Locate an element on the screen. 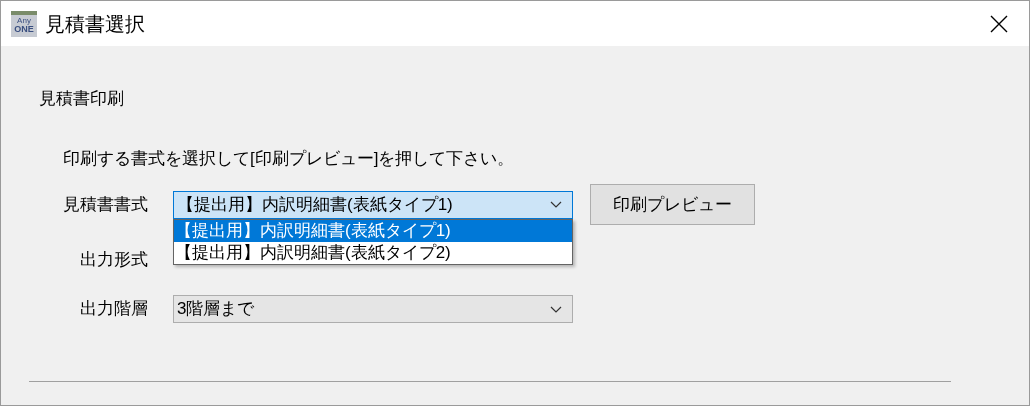 The width and height of the screenshot is (1030, 406). field-label: 見積書書式 is located at coordinates (106, 204).